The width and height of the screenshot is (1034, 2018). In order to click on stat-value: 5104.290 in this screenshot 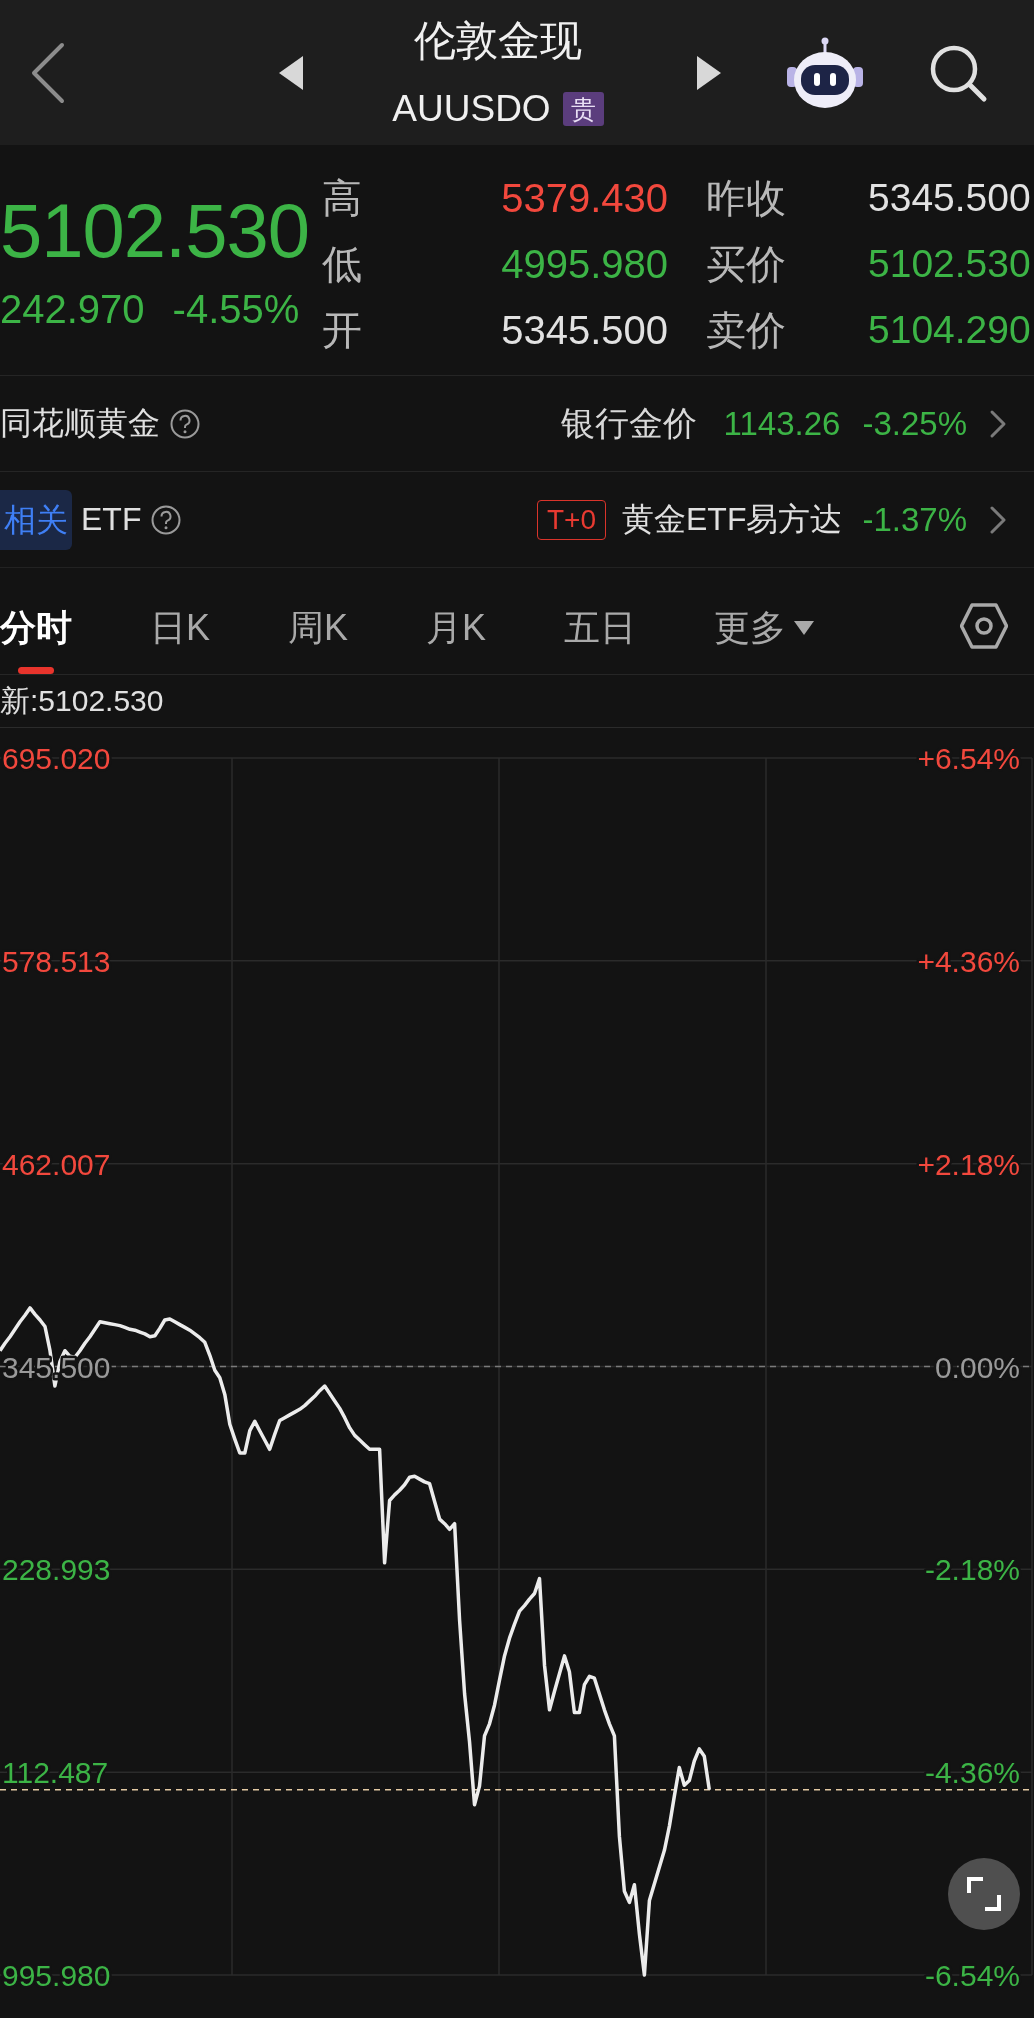, I will do `click(949, 330)`.